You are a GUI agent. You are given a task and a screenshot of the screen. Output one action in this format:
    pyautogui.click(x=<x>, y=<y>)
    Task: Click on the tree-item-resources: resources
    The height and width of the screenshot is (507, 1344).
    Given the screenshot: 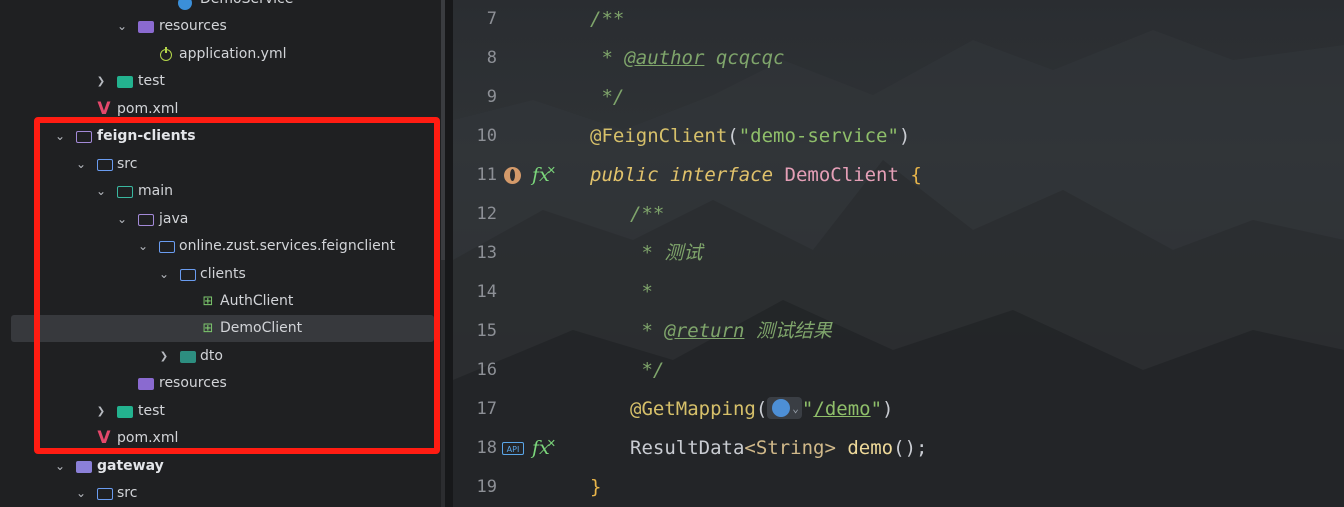 What is the action you would take?
    pyautogui.click(x=222, y=383)
    